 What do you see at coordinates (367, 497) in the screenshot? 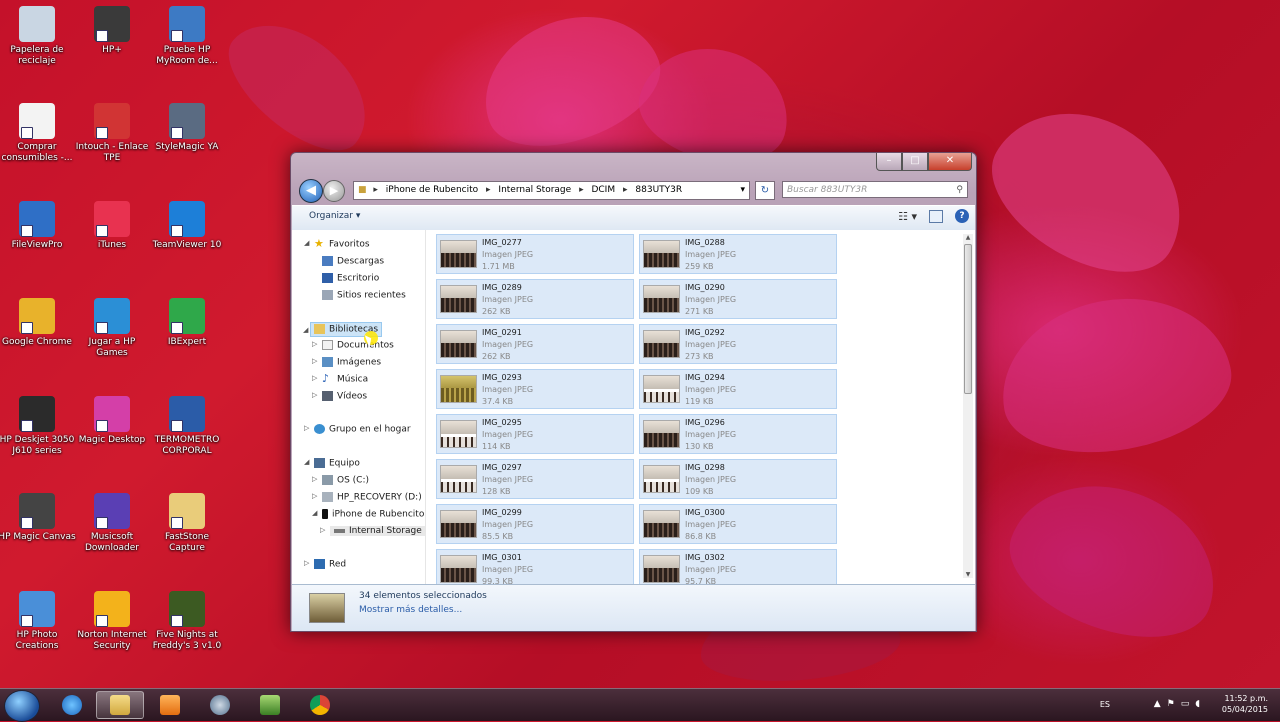
I see `nav-item-hp-recovery: ▷ HP_RECOVERY (D:)` at bounding box center [367, 497].